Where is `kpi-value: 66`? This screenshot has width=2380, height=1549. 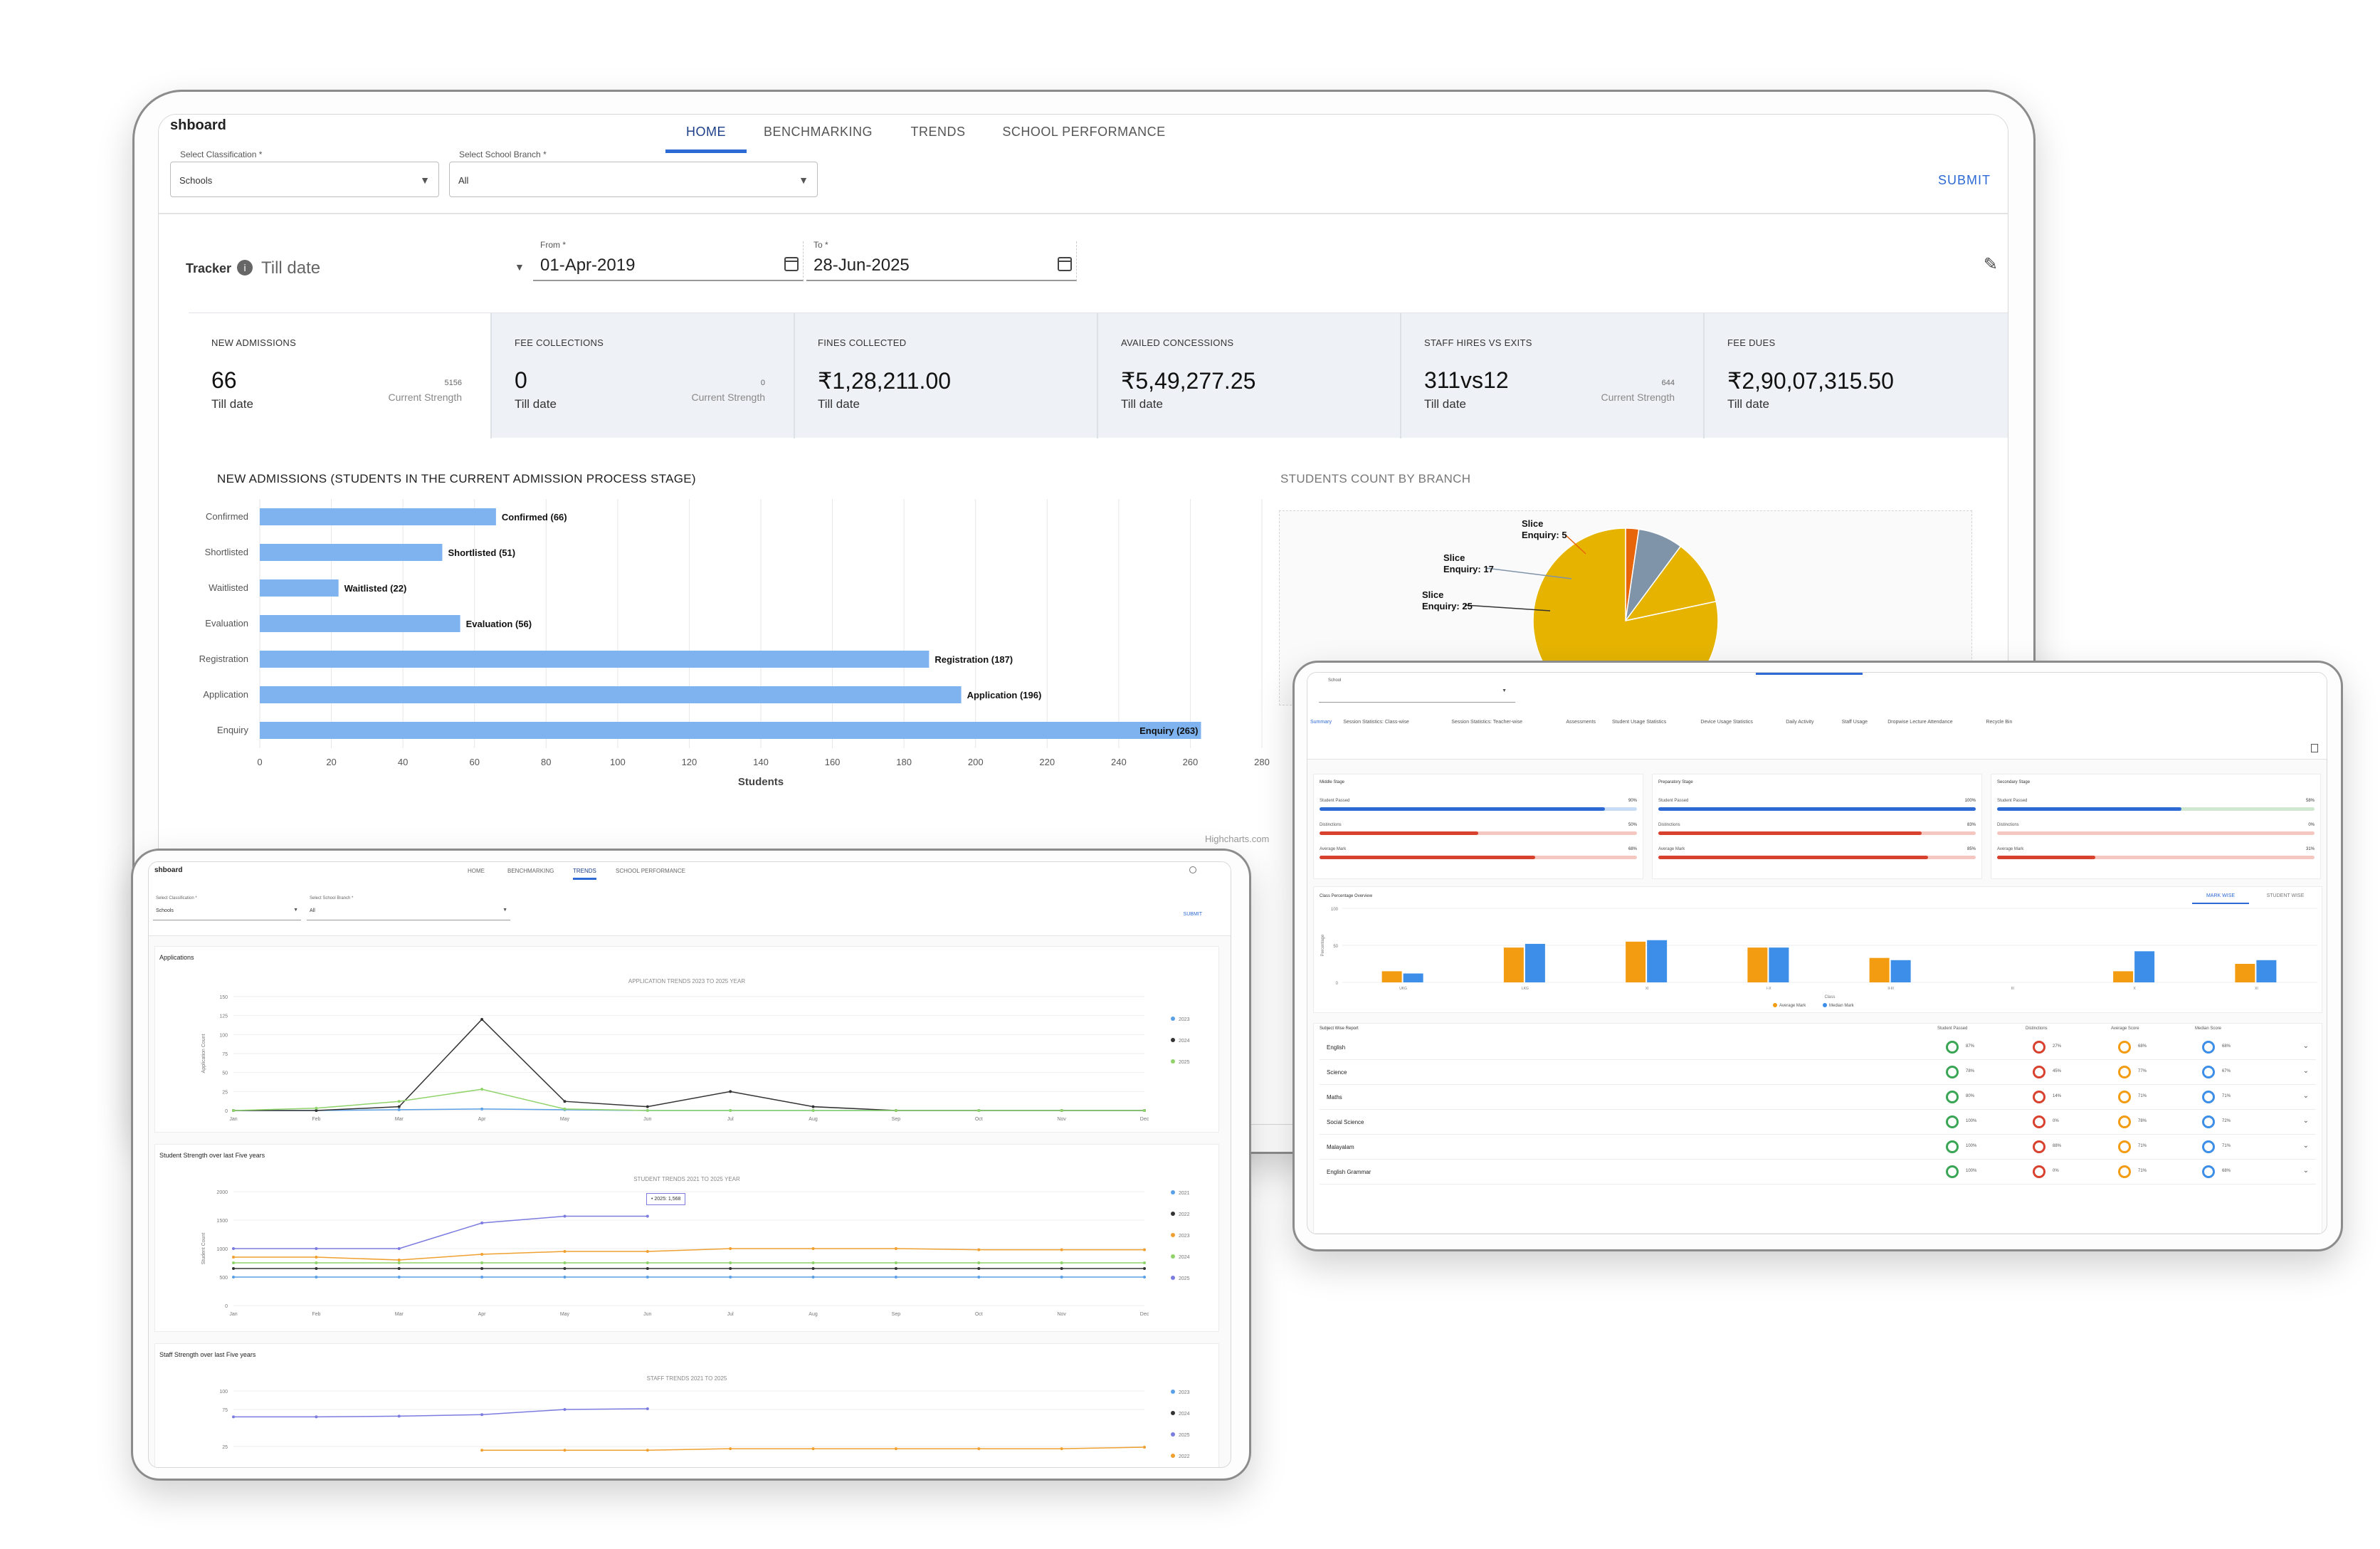 kpi-value: 66 is located at coordinates (224, 380).